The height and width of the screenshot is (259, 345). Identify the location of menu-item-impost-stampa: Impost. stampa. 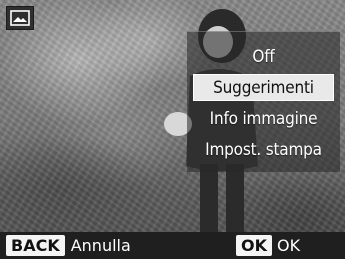
(263, 149).